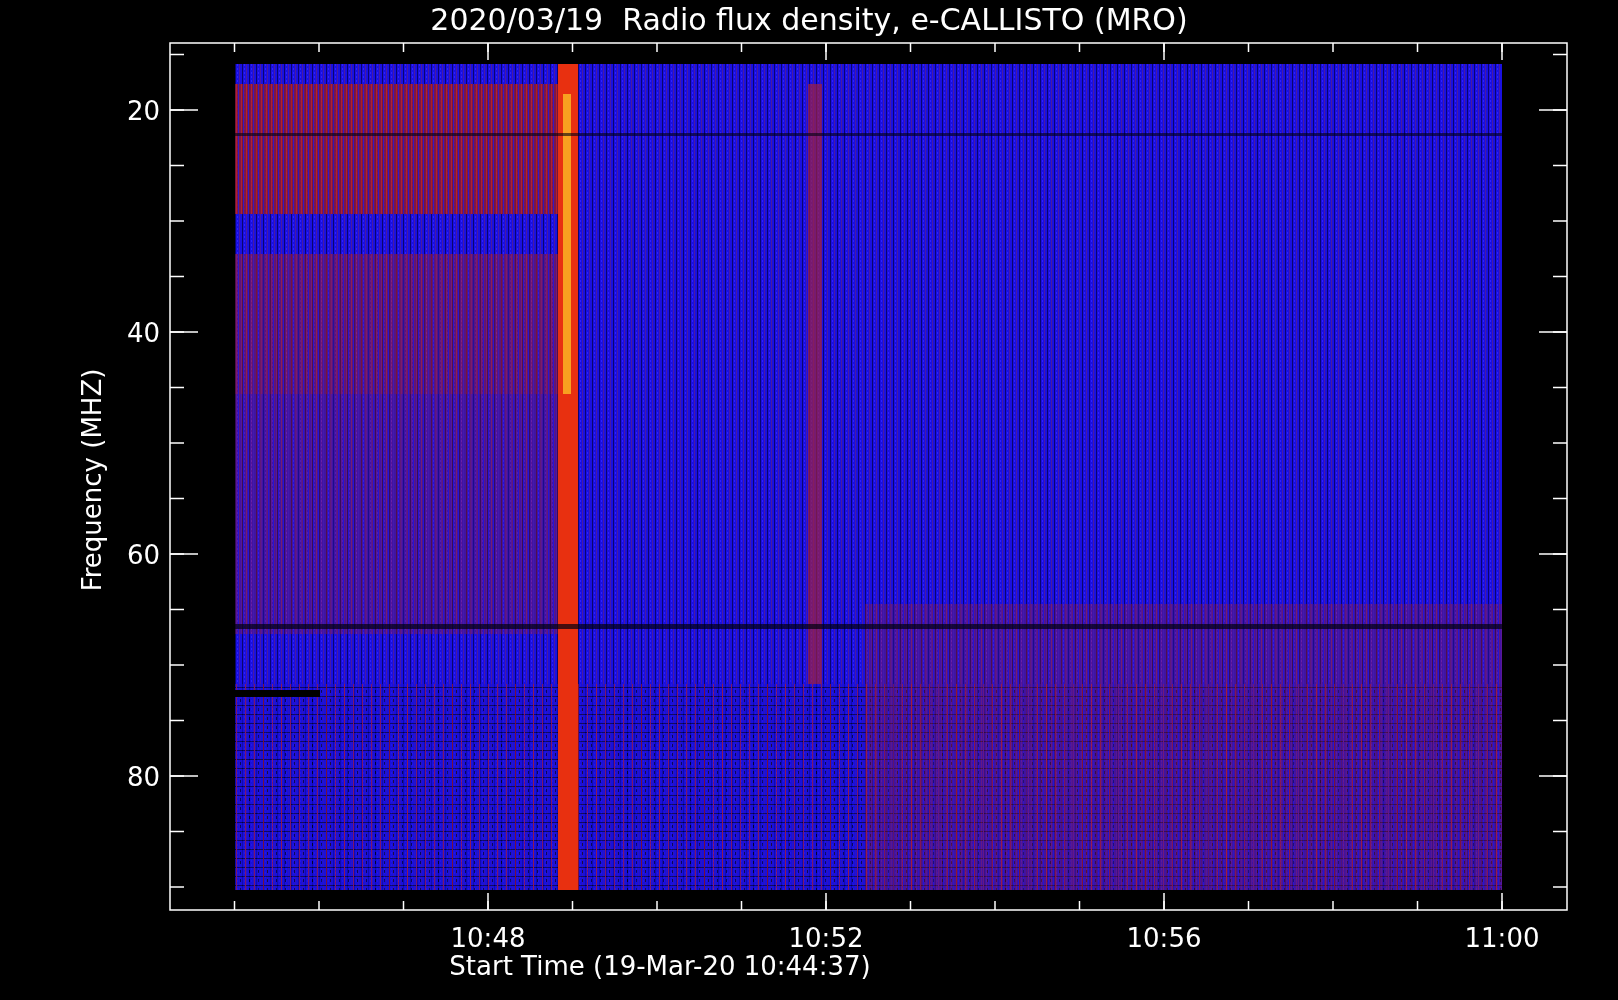  Describe the element at coordinates (143, 111) in the screenshot. I see `axis-tick-label: 20` at that location.